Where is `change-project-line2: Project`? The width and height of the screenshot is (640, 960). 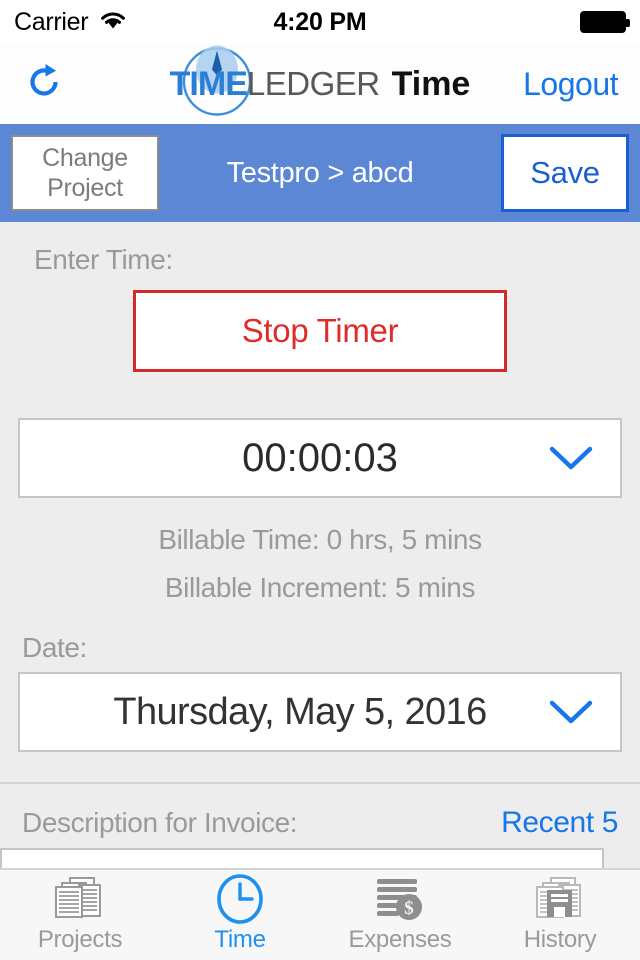
change-project-line2: Project is located at coordinates (85, 188).